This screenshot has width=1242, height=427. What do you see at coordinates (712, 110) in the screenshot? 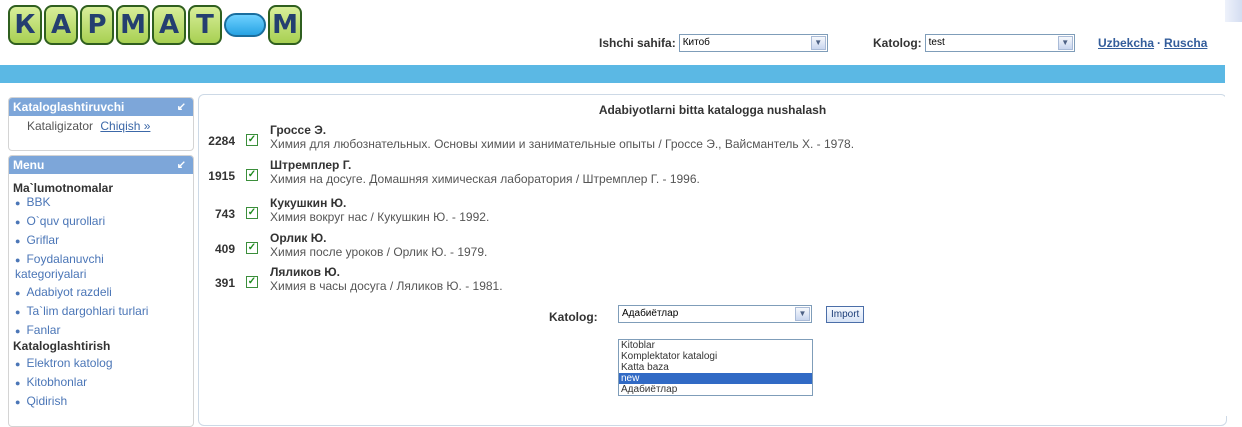
I see `page-title: Adabiyotlarni bitta katalogga nushalash` at bounding box center [712, 110].